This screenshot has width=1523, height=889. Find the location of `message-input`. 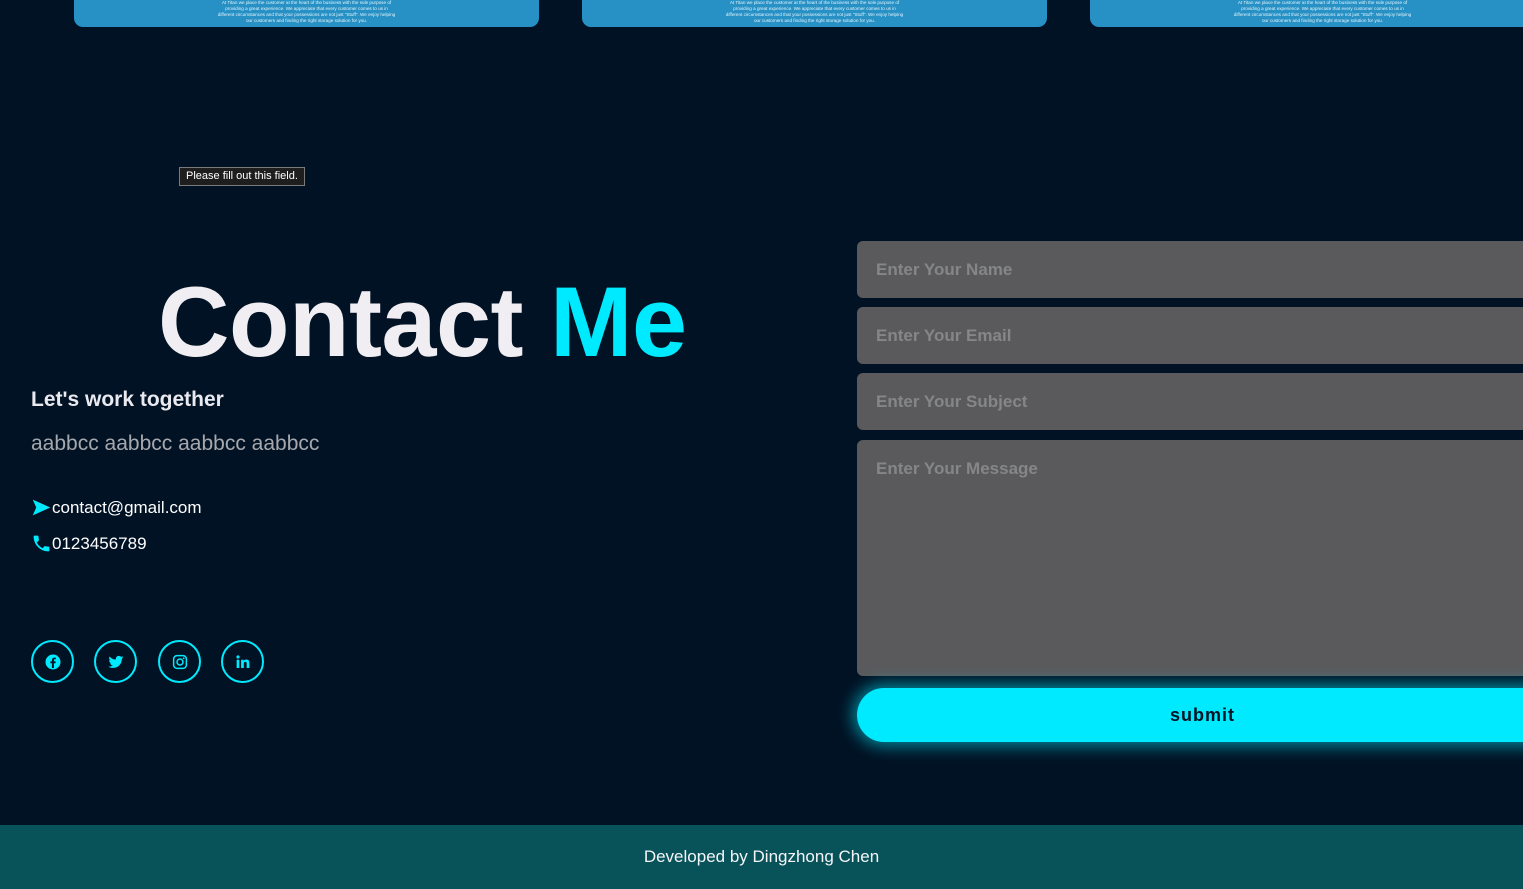

message-input is located at coordinates (1190, 558).